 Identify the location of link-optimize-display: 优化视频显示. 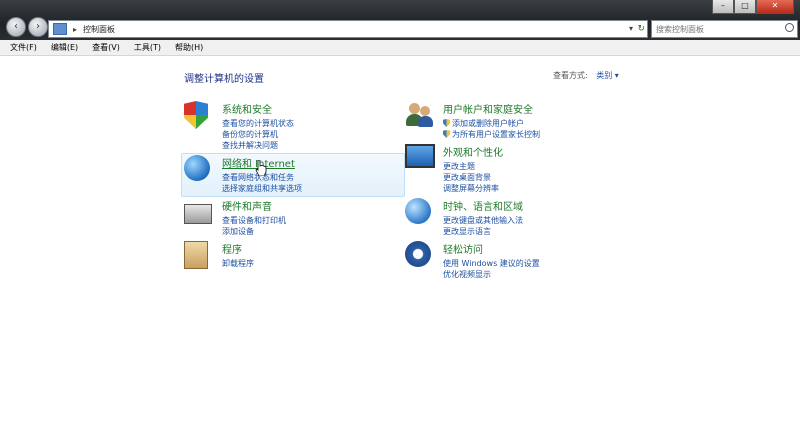
(491, 274).